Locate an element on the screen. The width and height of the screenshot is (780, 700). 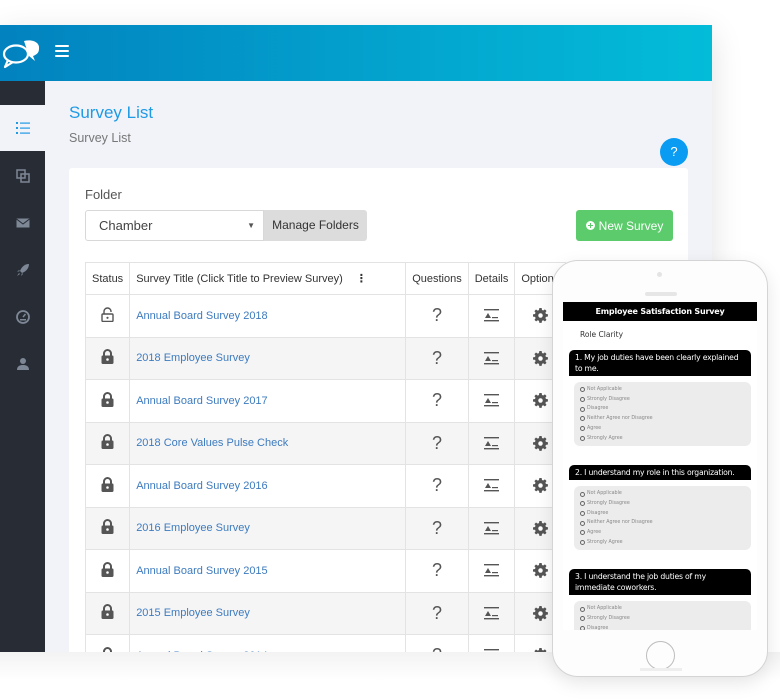
sidebar-item-copy is located at coordinates (22, 176).